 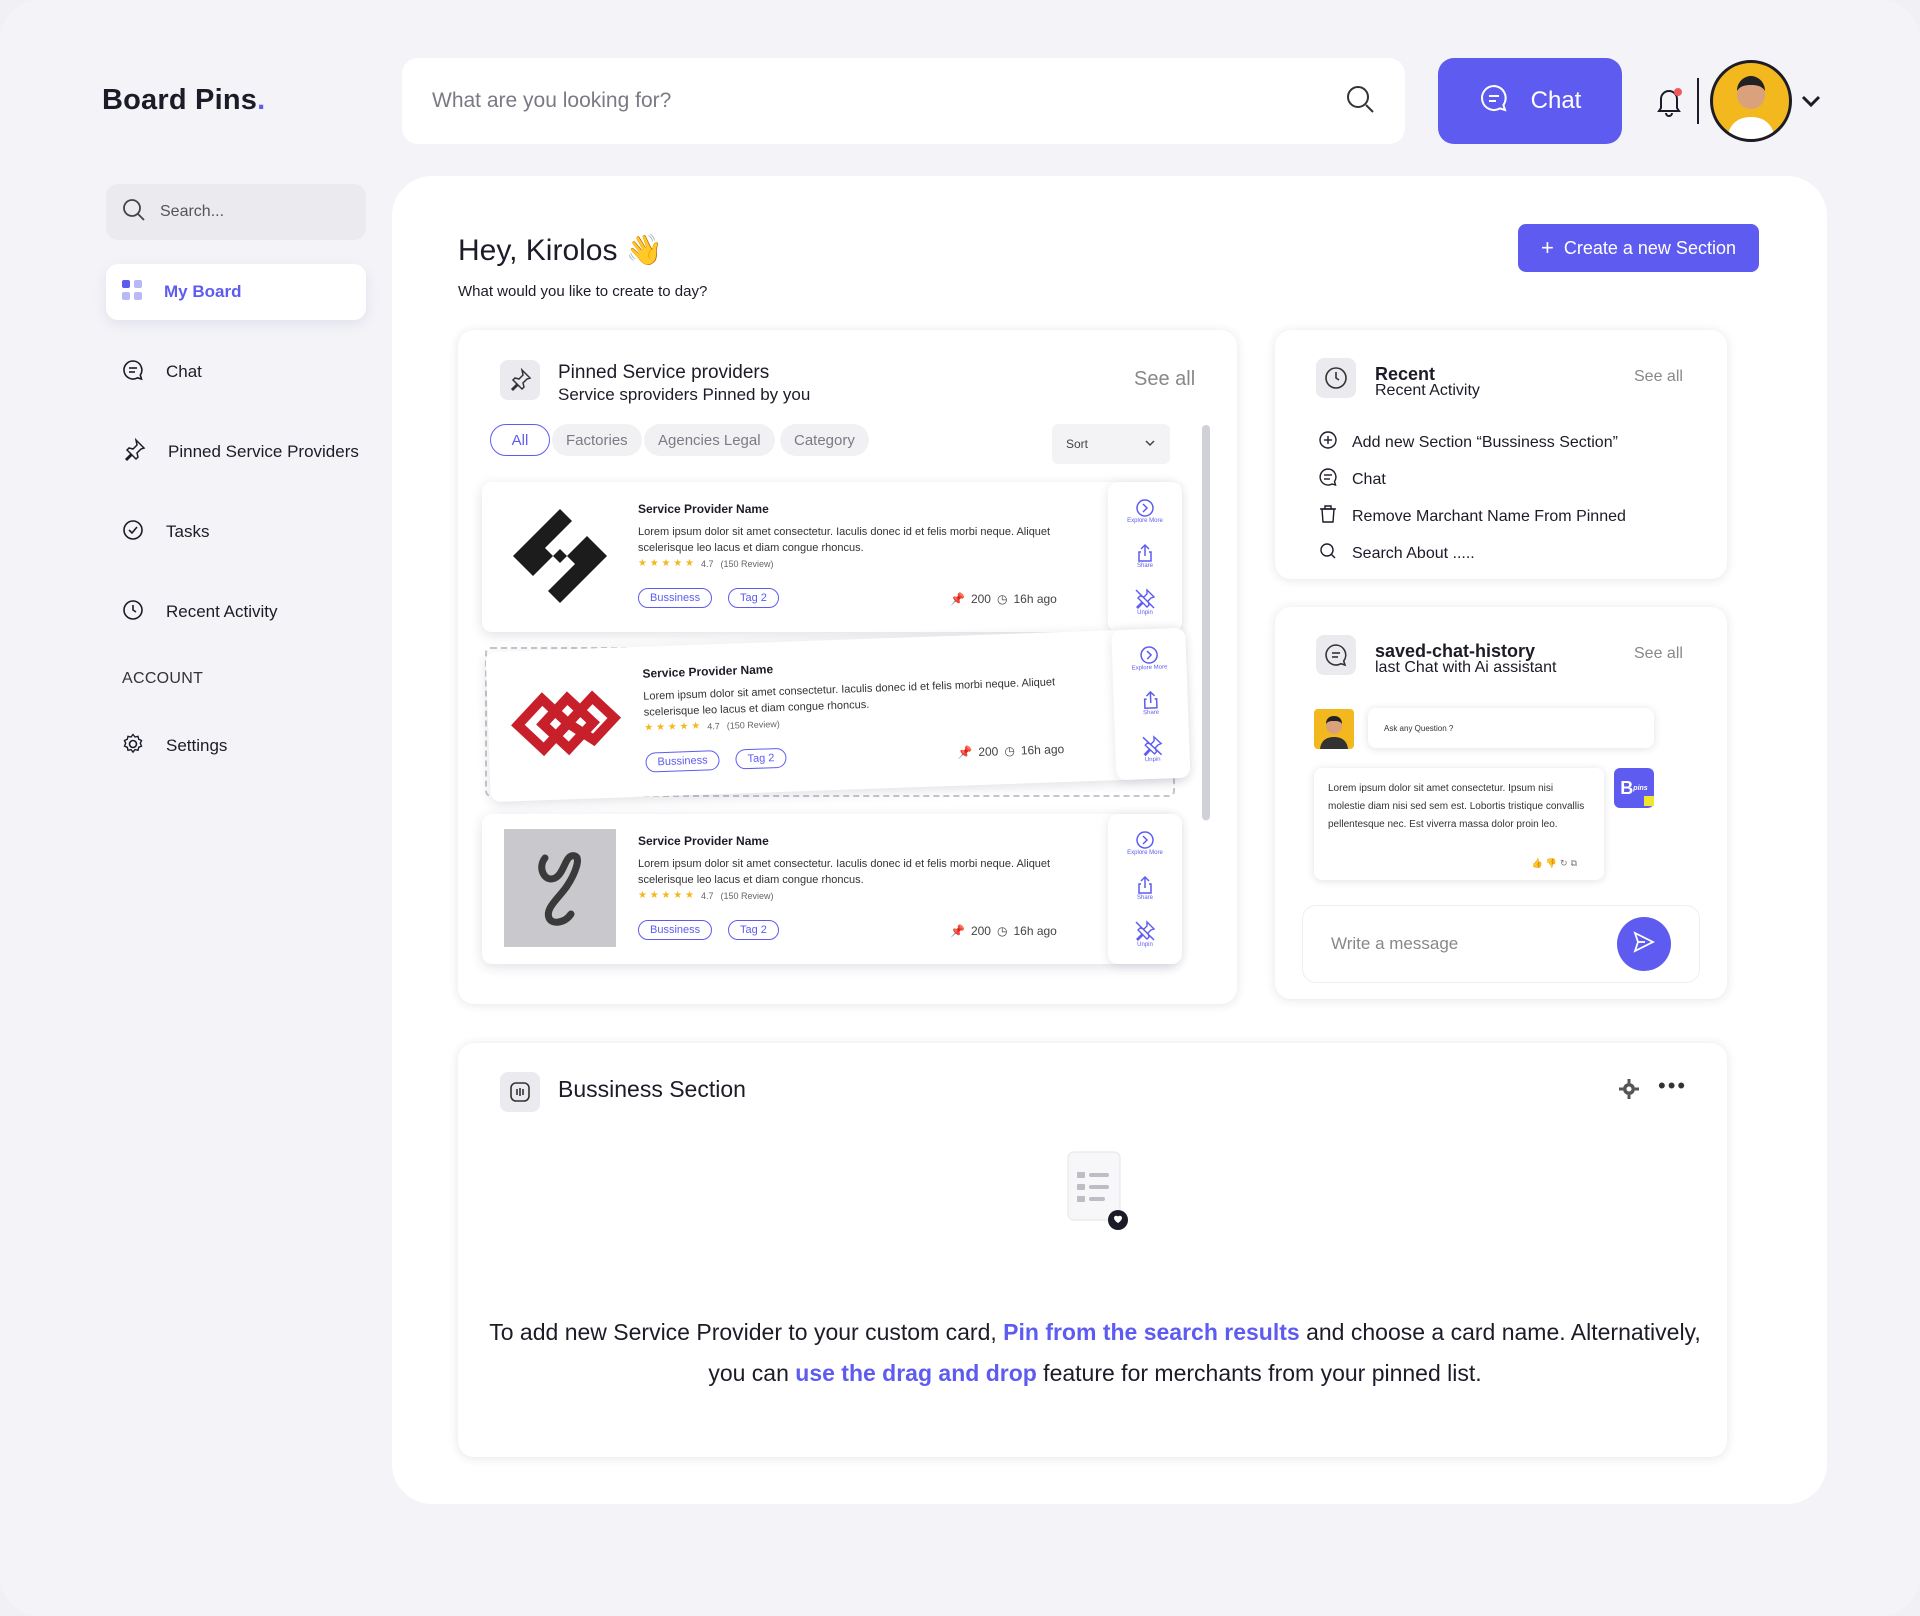 I want to click on plus-icon: +, so click(x=1547, y=247).